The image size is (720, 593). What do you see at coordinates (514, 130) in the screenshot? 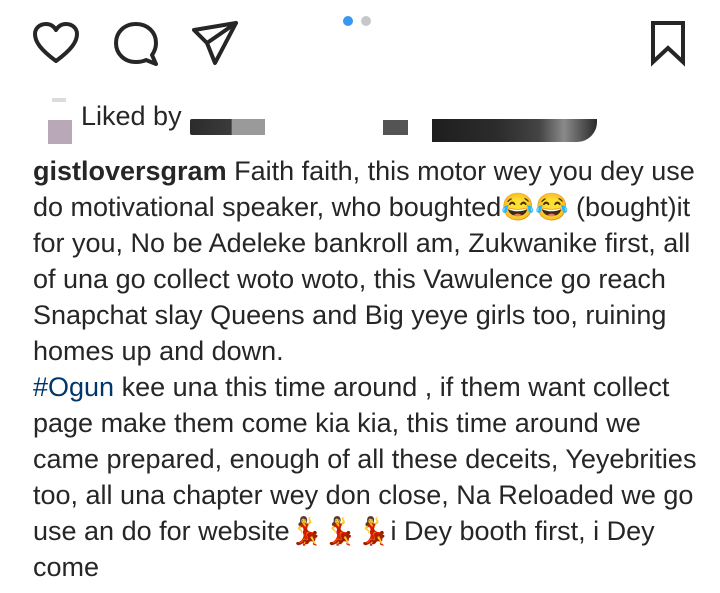
I see `redacted-likes-count` at bounding box center [514, 130].